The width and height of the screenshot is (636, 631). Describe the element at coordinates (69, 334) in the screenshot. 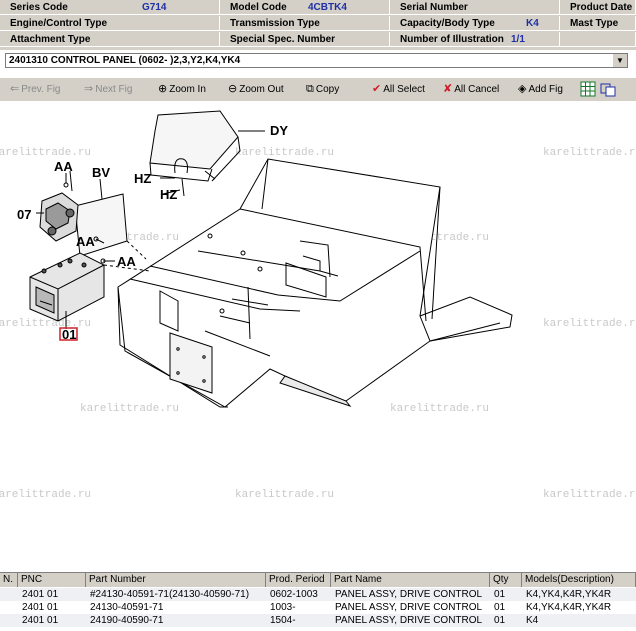

I see `callout-01: 01` at that location.